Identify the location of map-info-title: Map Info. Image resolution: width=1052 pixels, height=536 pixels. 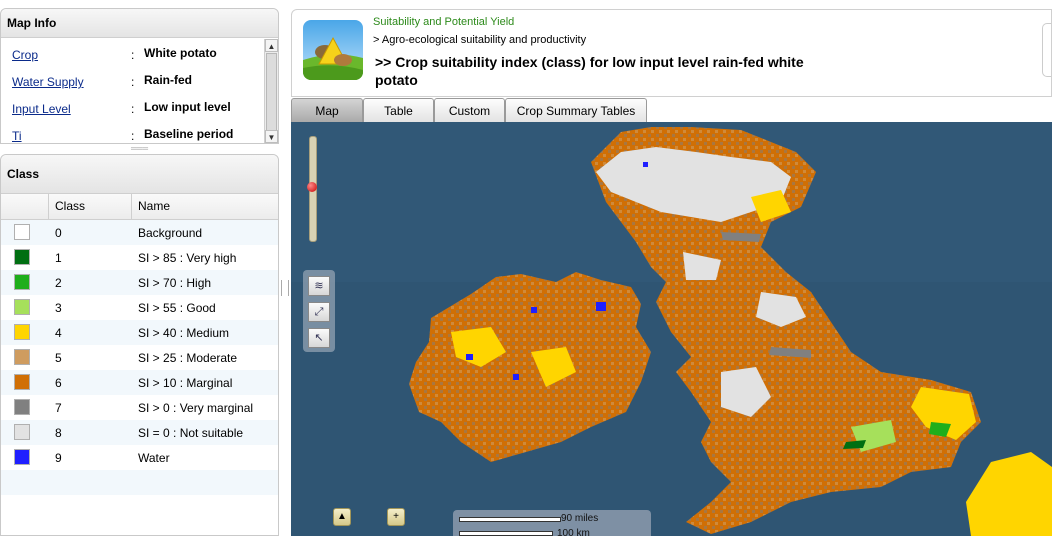
(139, 23).